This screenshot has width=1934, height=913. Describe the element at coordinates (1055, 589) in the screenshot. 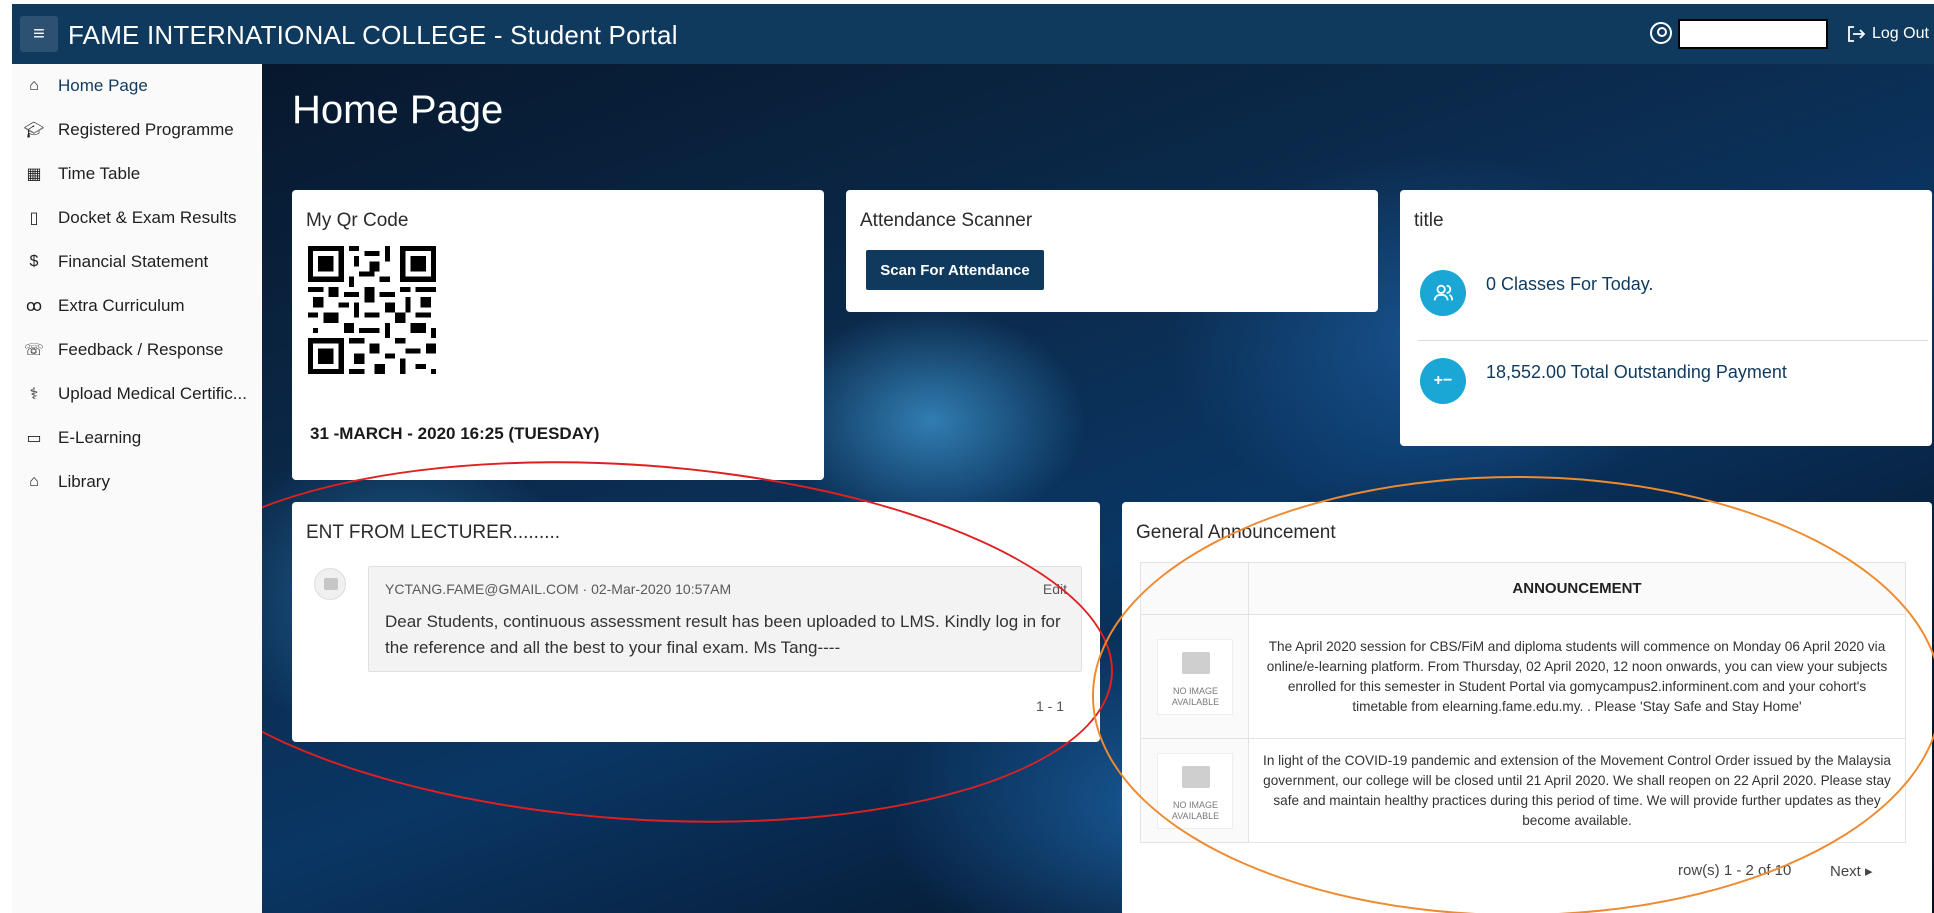

I see `comment-edit-link: Edit` at that location.